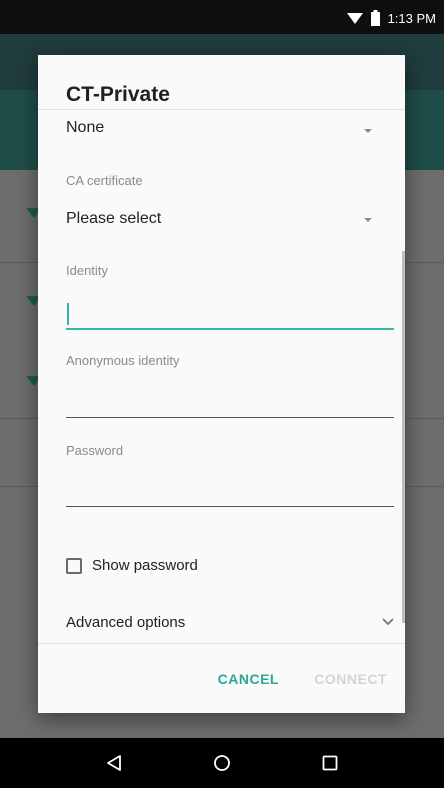 Image resolution: width=444 pixels, height=788 pixels. I want to click on text-cursor, so click(68, 314).